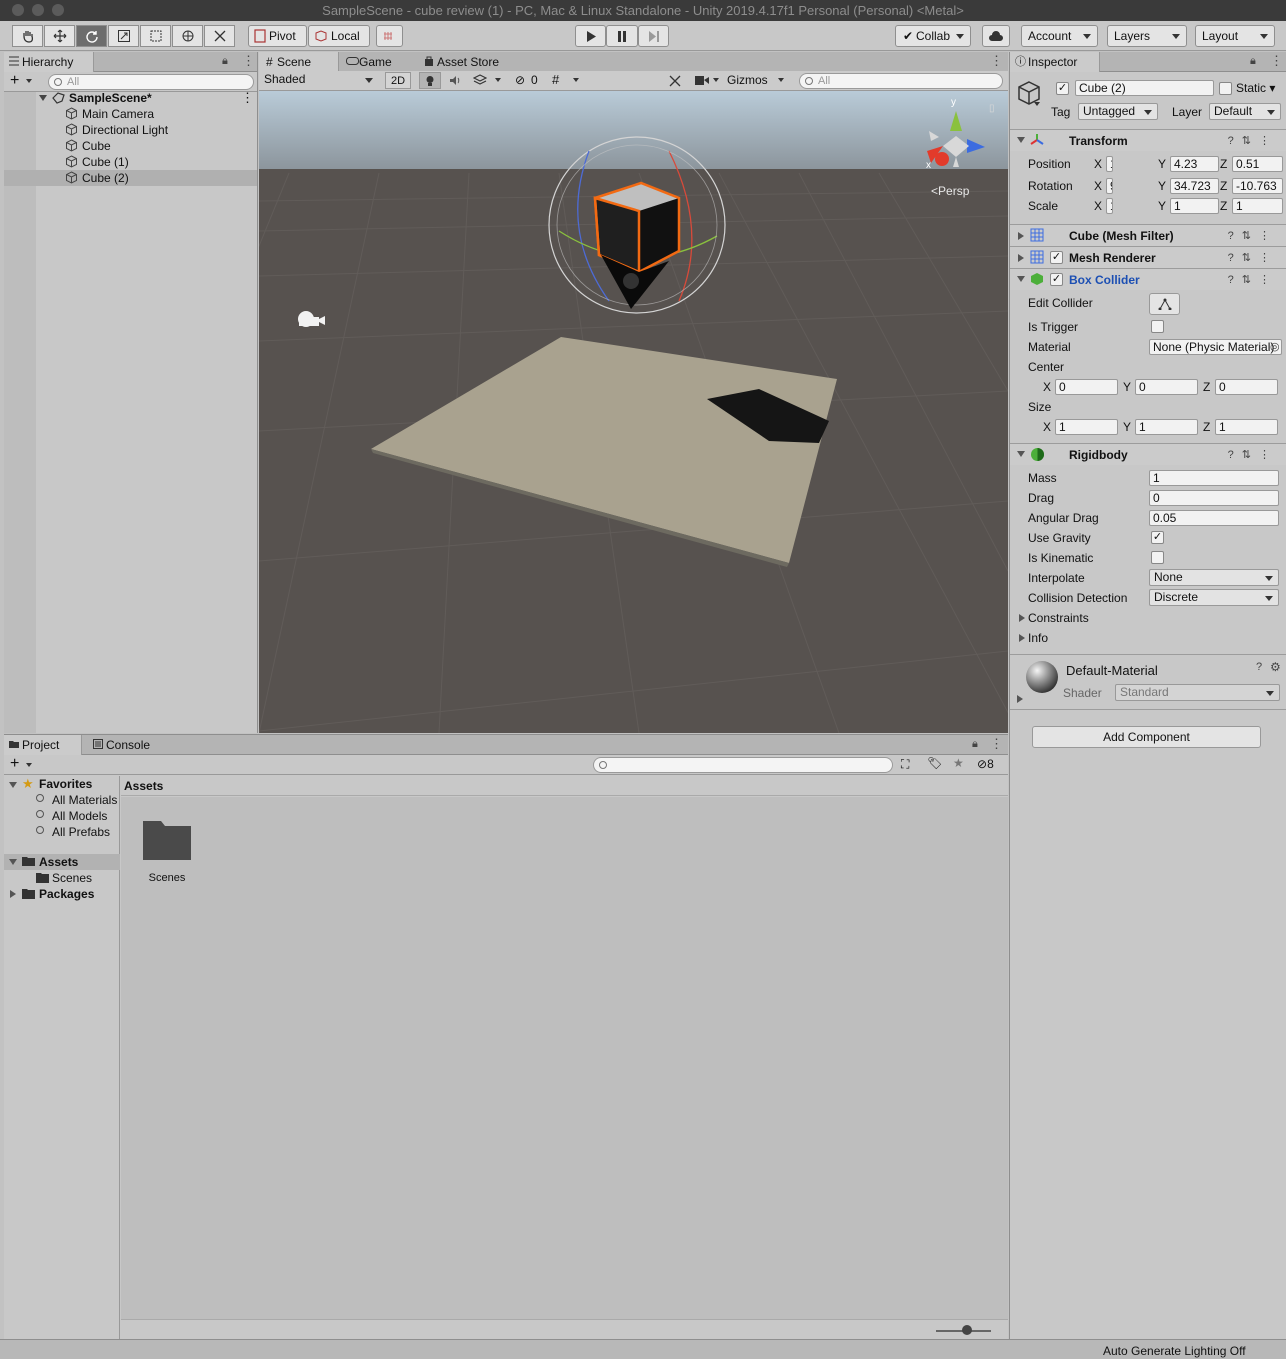  What do you see at coordinates (1047, 387) in the screenshot?
I see `axis-x-label: X` at bounding box center [1047, 387].